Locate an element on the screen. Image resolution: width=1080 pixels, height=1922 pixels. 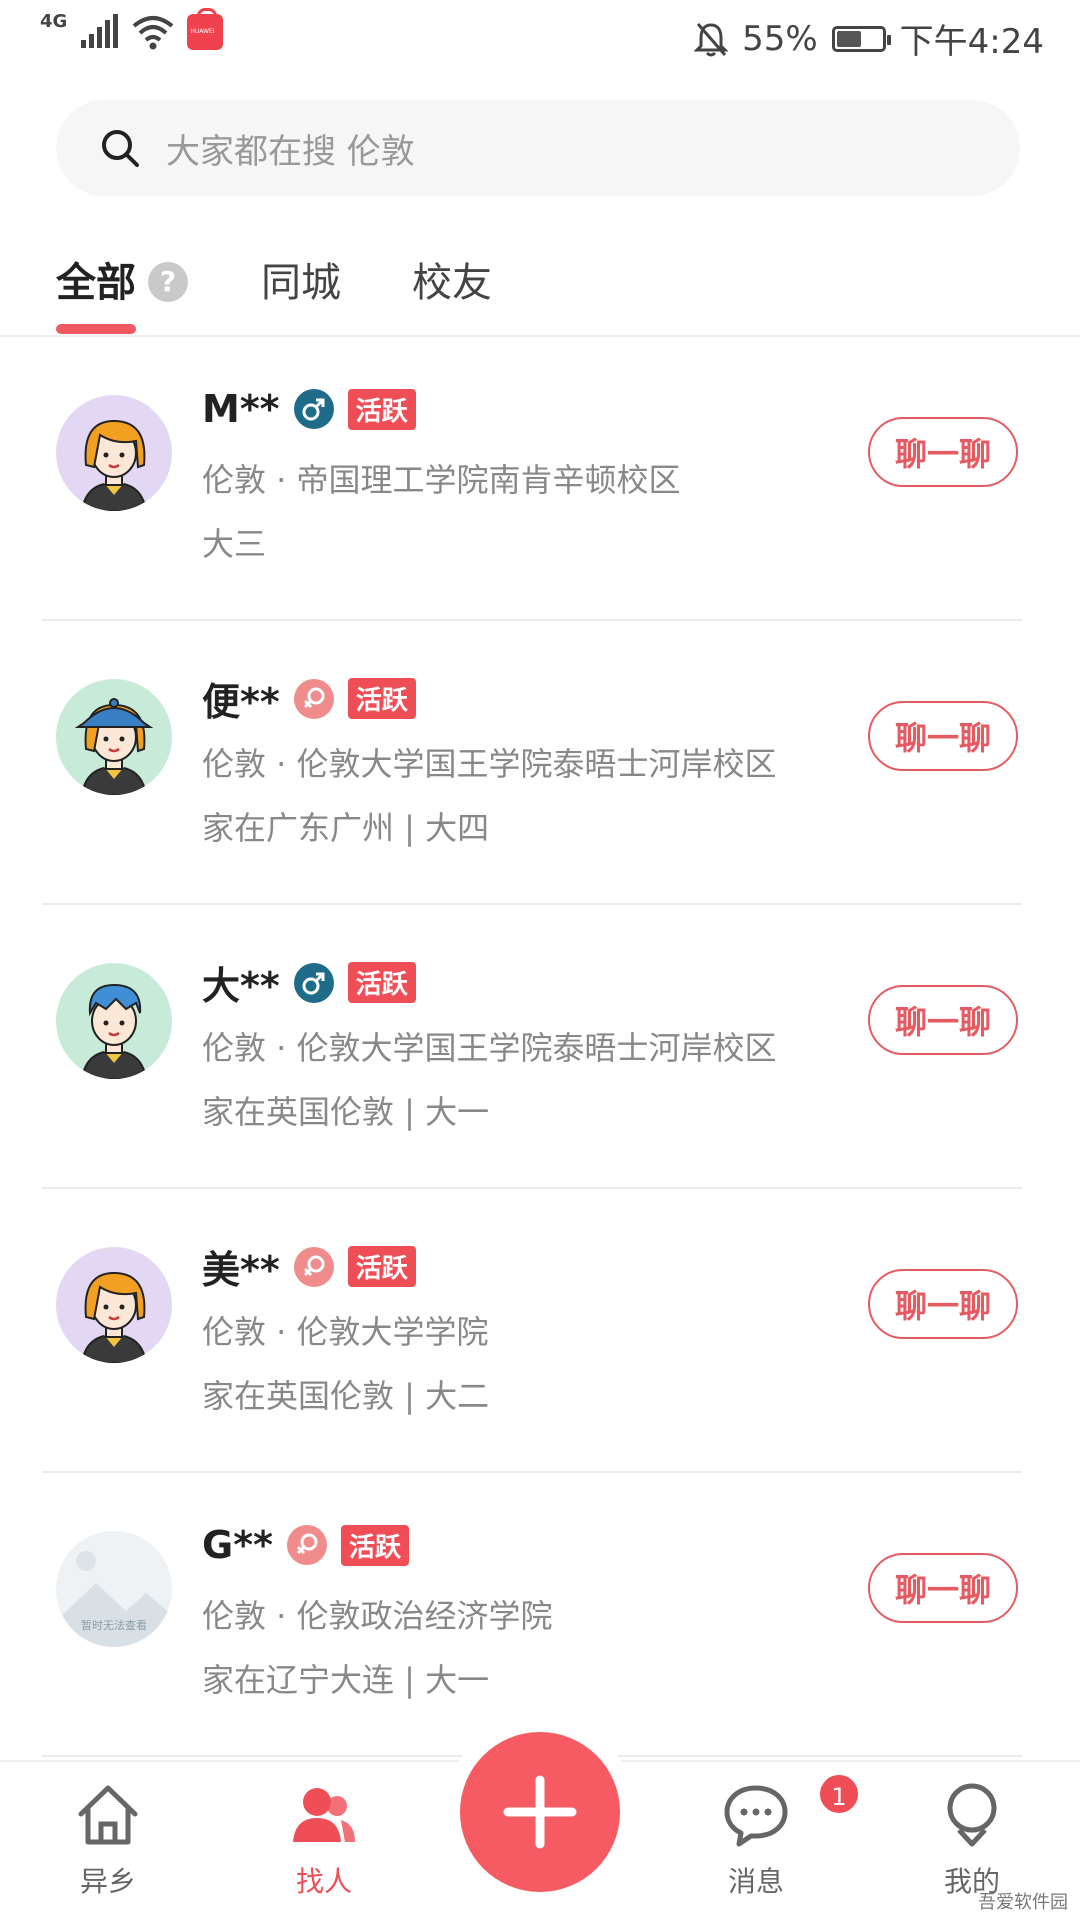
nav-home: 异乡 is located at coordinates (108, 1840).